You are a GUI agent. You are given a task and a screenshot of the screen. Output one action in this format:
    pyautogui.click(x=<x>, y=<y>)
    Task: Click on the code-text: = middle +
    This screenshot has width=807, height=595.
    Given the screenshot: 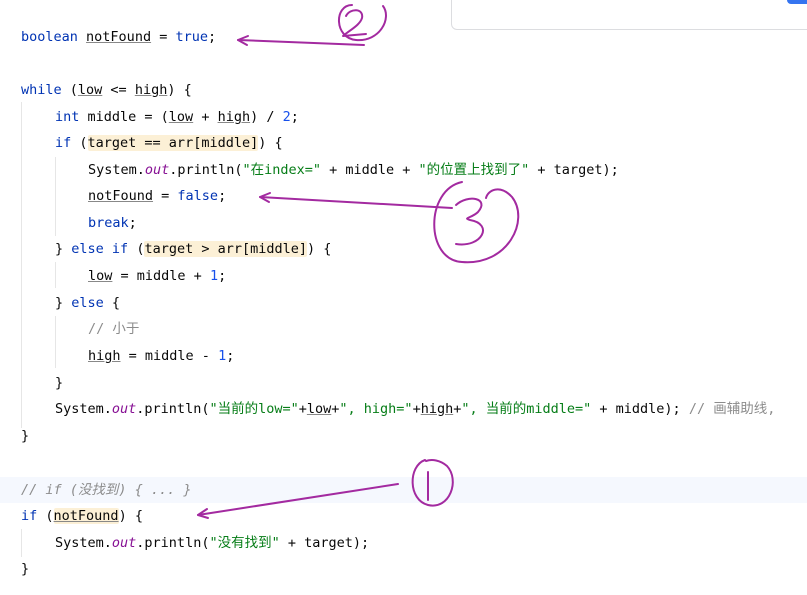 What is the action you would take?
    pyautogui.click(x=161, y=276)
    